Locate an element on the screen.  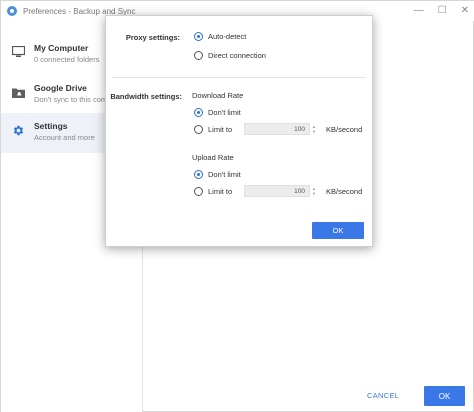
proxy-auto-detect-option: Auto-detect is located at coordinates (220, 36).